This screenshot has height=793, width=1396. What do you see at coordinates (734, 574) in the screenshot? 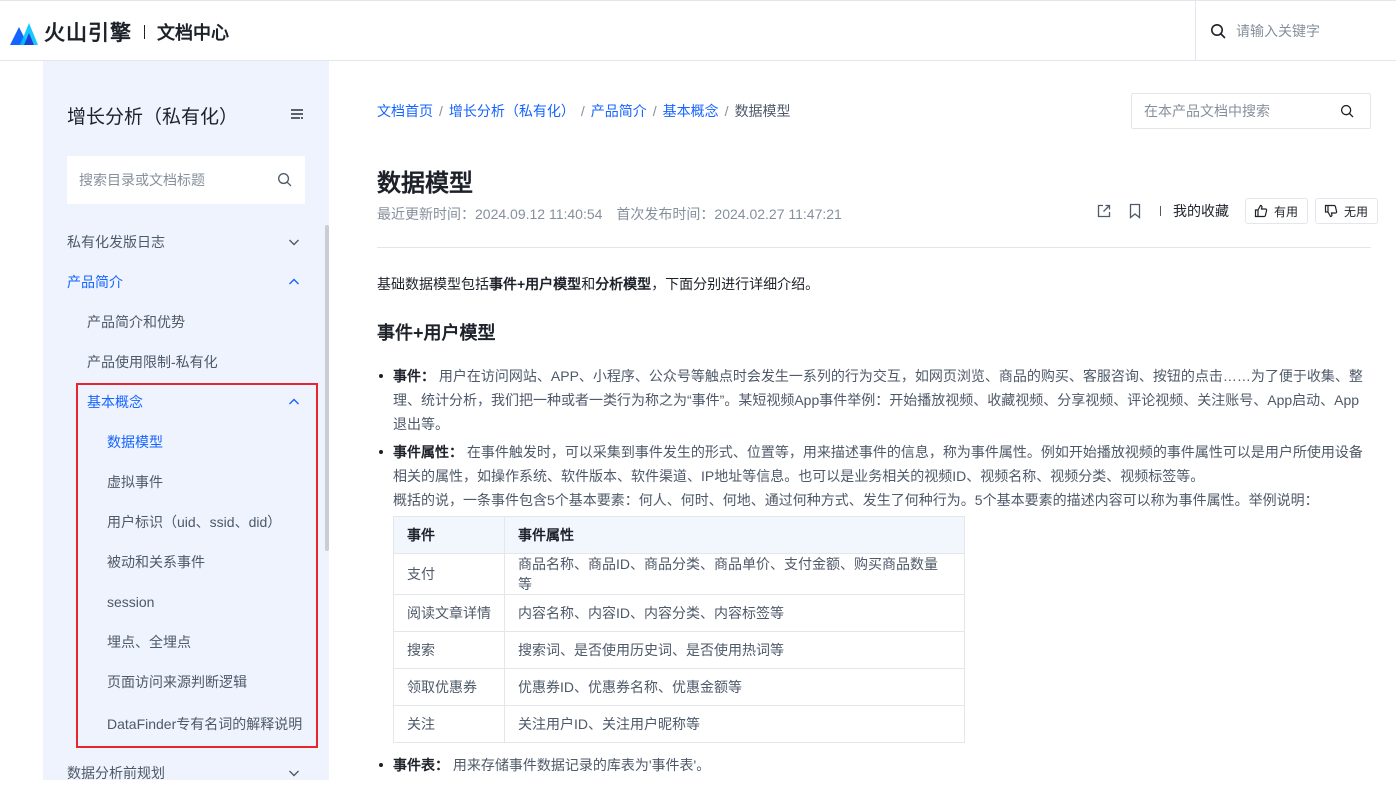
I see `table-cell: 商品名称、商品ID、商品分类、商品单价、支付金额、购买商品数量等` at bounding box center [734, 574].